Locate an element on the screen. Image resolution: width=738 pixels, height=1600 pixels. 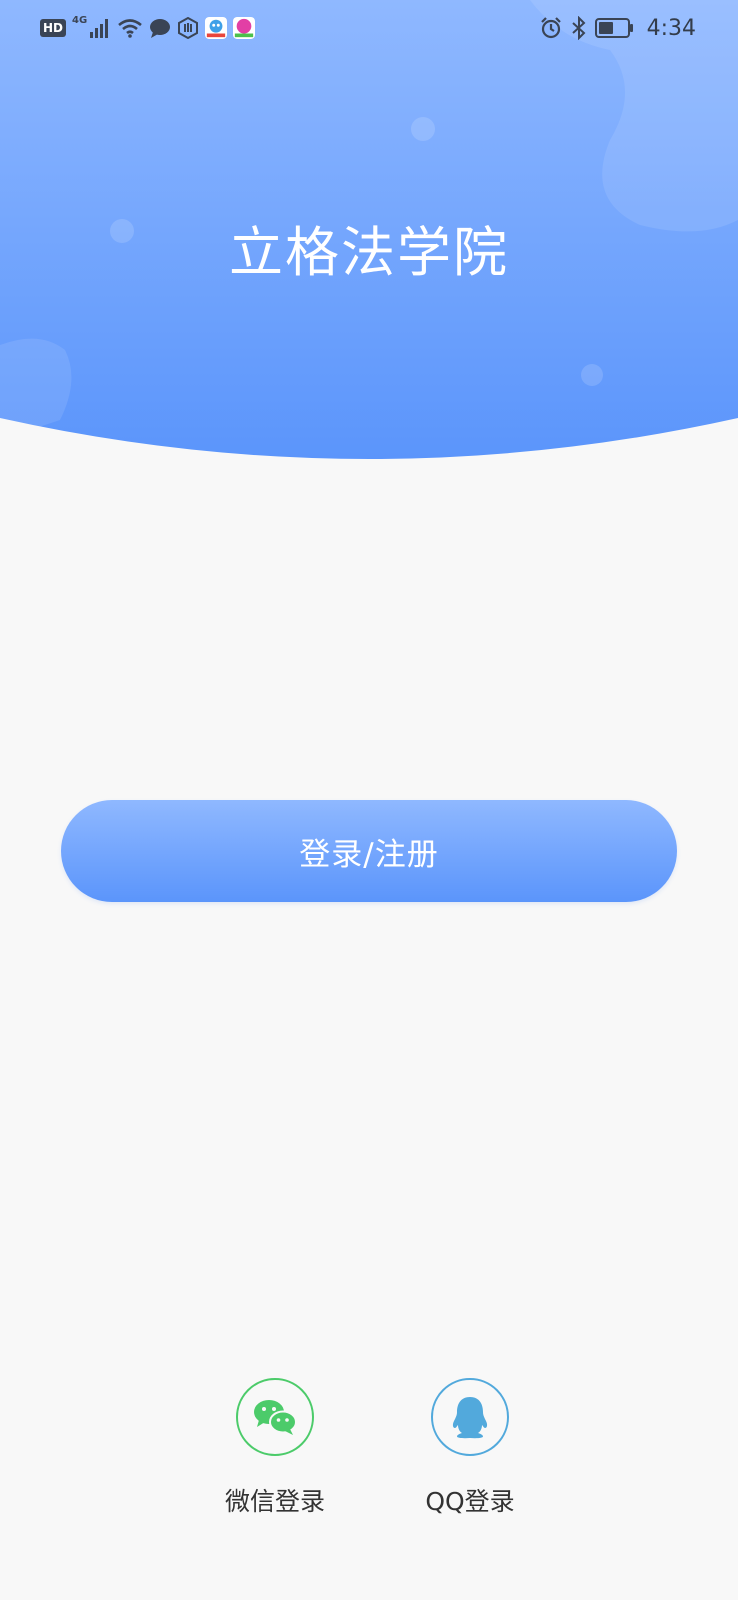
hand-icon is located at coordinates (188, 28).